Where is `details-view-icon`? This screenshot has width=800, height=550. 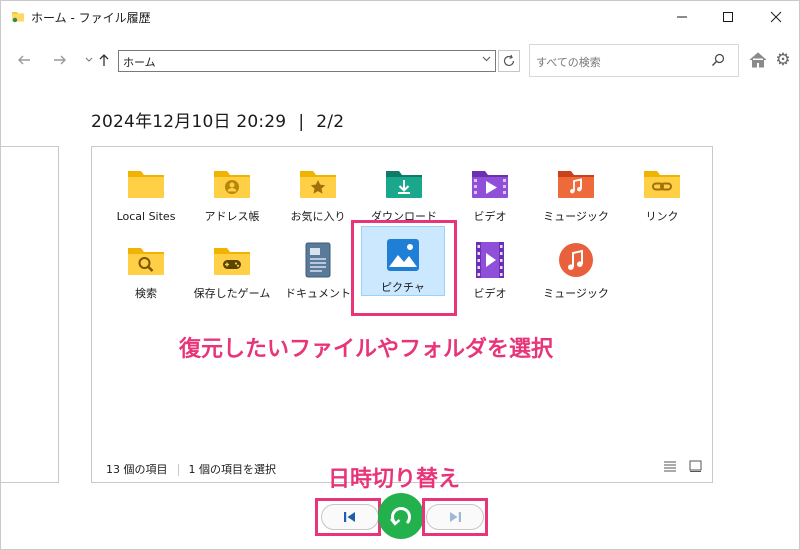 details-view-icon is located at coordinates (670, 466).